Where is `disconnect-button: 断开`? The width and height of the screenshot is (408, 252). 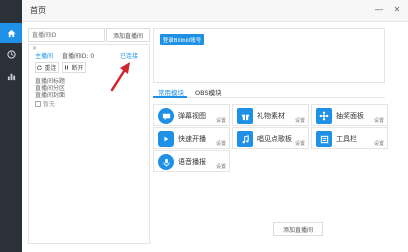 disconnect-button: 断开 is located at coordinates (74, 67).